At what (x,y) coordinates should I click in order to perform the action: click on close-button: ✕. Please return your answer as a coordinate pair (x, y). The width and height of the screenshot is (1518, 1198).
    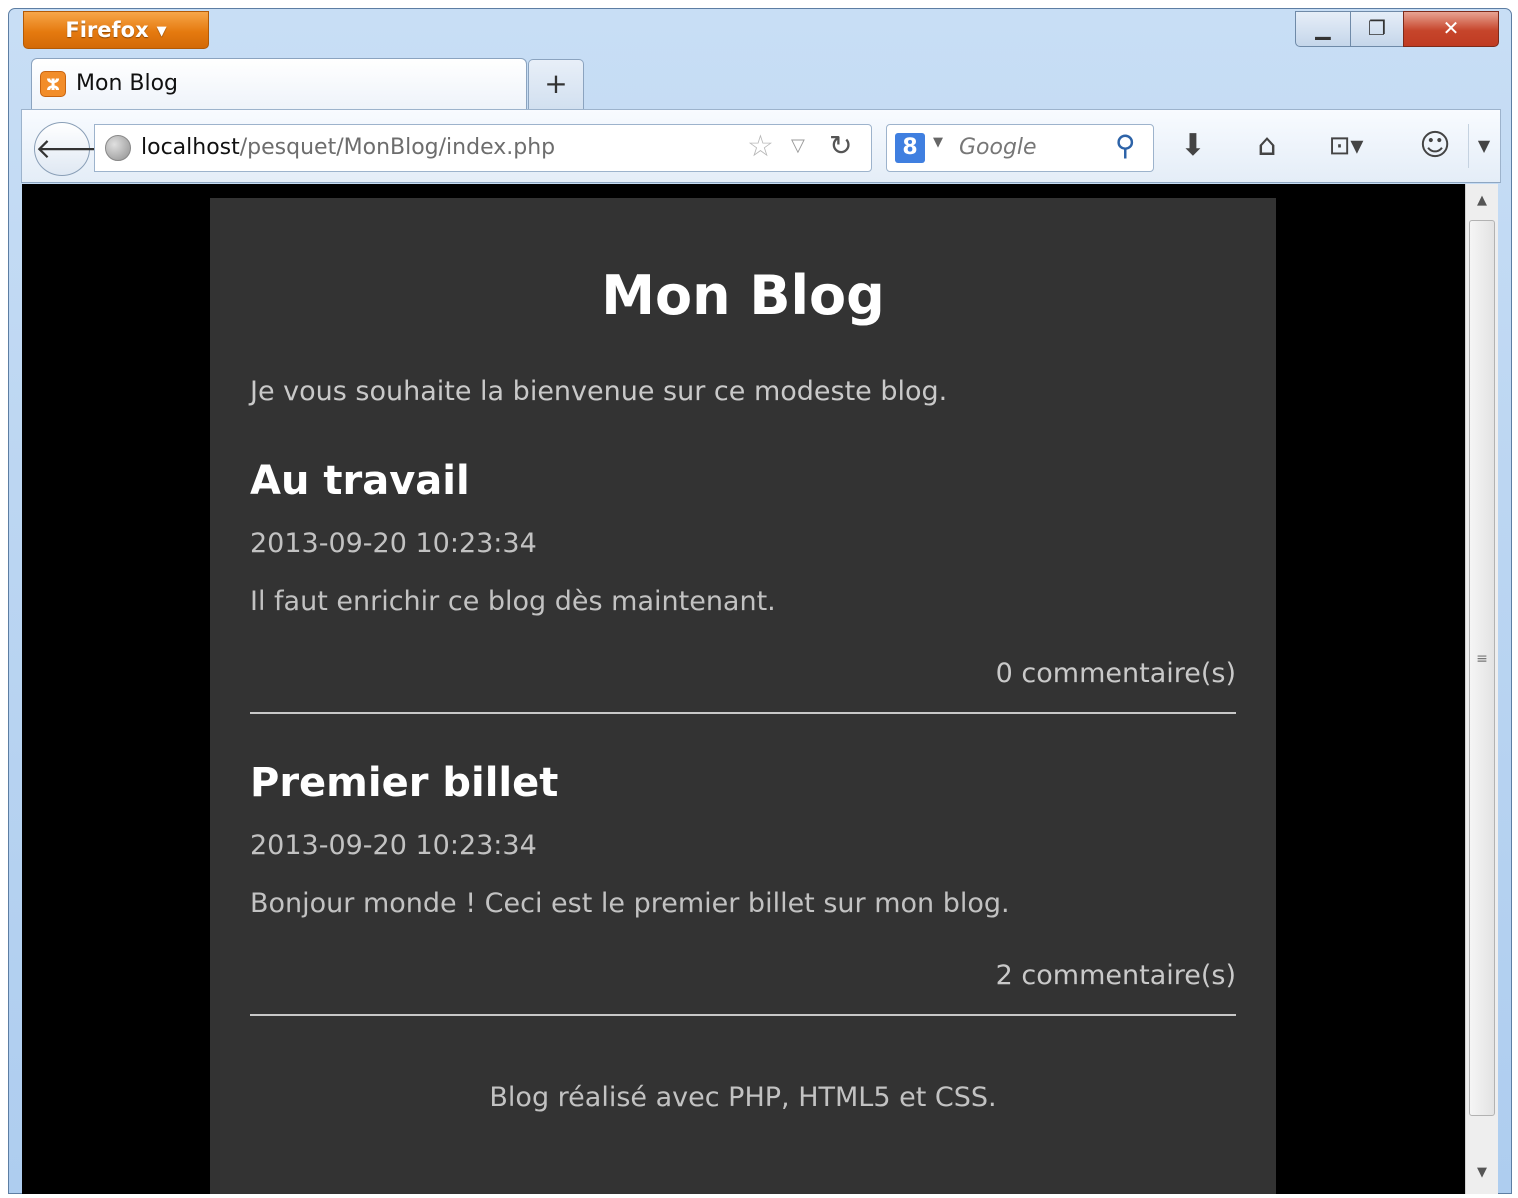
    Looking at the image, I should click on (1451, 29).